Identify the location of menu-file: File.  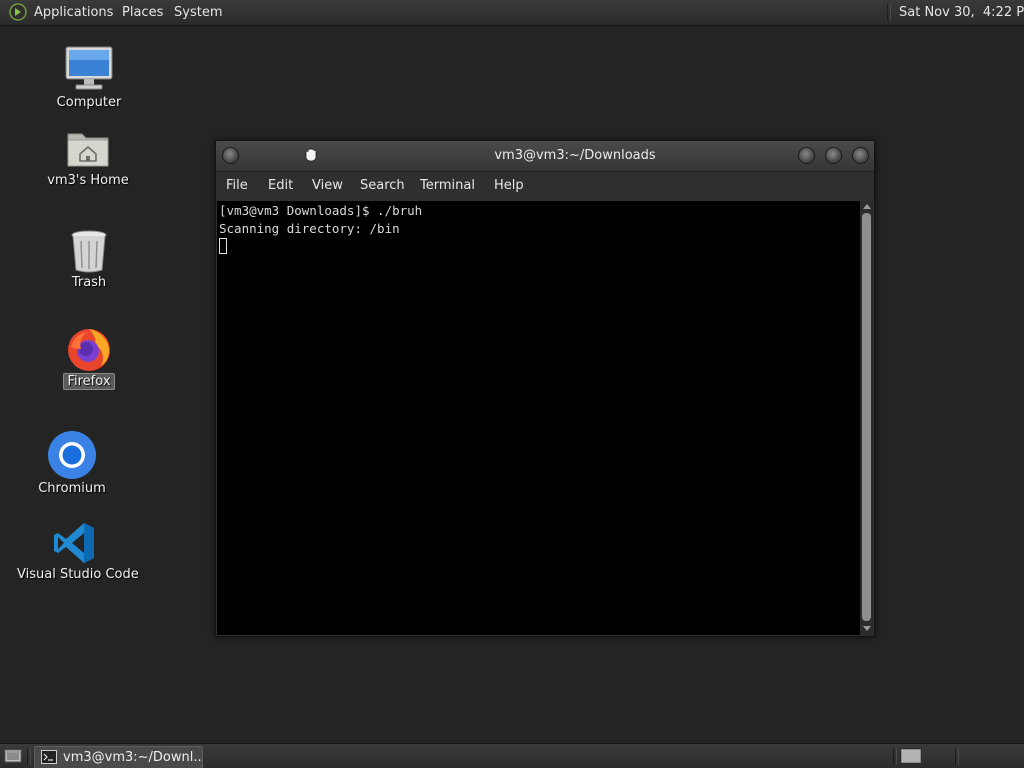
(237, 186).